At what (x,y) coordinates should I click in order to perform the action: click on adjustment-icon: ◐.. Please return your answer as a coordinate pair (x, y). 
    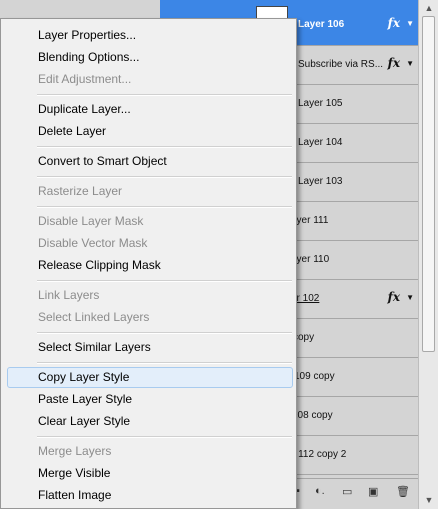
    Looking at the image, I should click on (320, 491).